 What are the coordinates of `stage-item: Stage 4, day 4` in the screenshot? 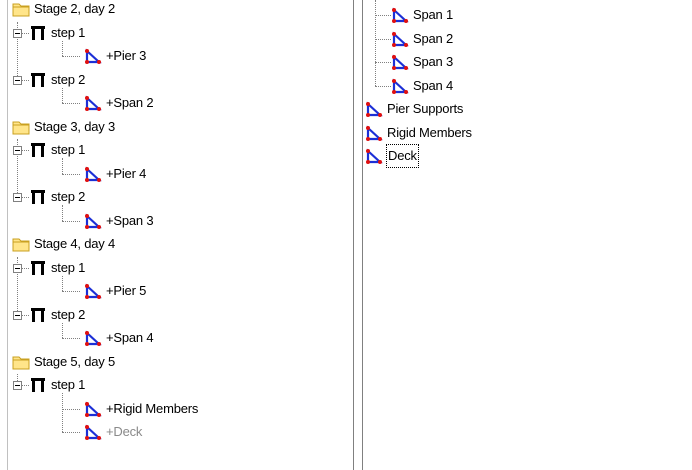 It's located at (63, 244).